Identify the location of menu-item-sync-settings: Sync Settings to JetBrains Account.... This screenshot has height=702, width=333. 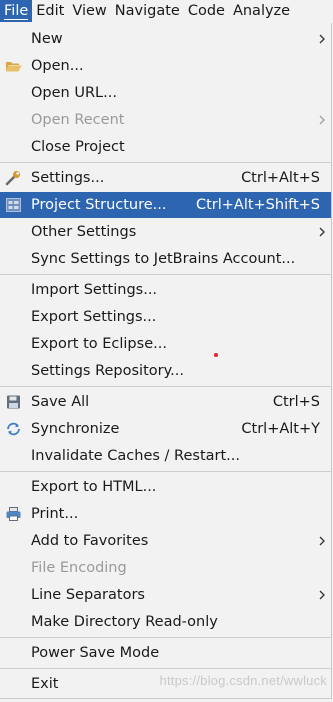
(165, 259).